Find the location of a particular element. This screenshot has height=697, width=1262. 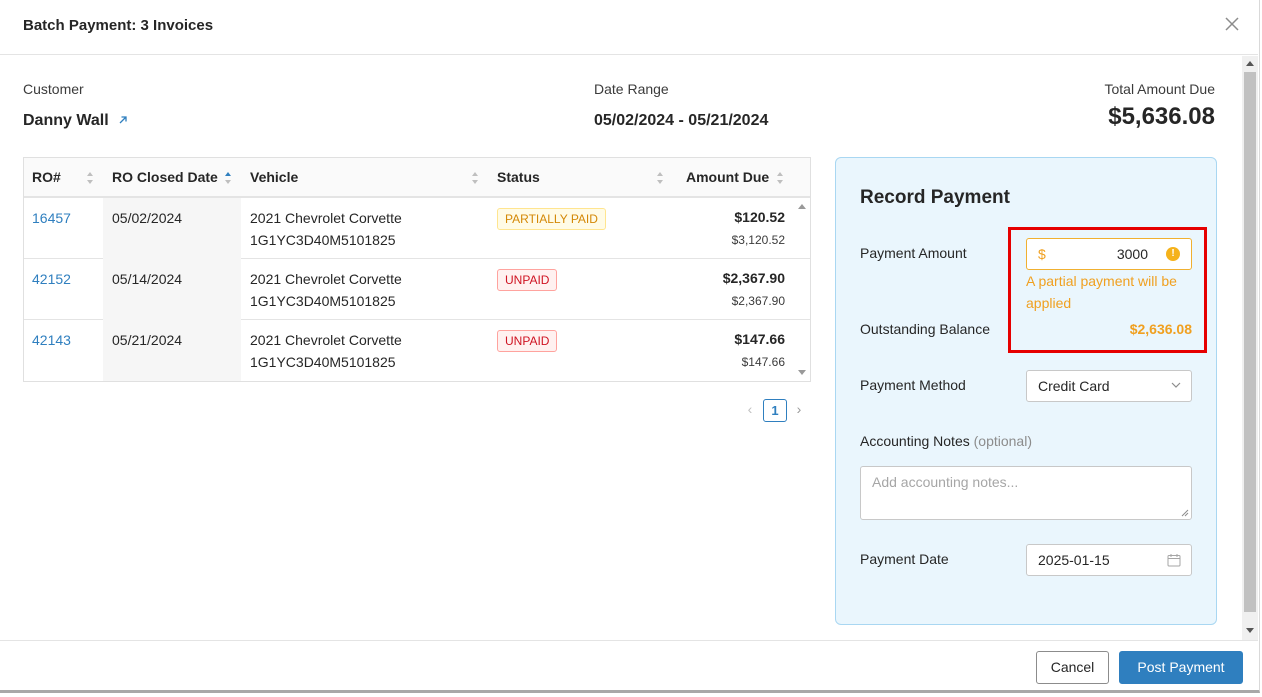

ro-closed-date: 05/14/2024 is located at coordinates (147, 279).